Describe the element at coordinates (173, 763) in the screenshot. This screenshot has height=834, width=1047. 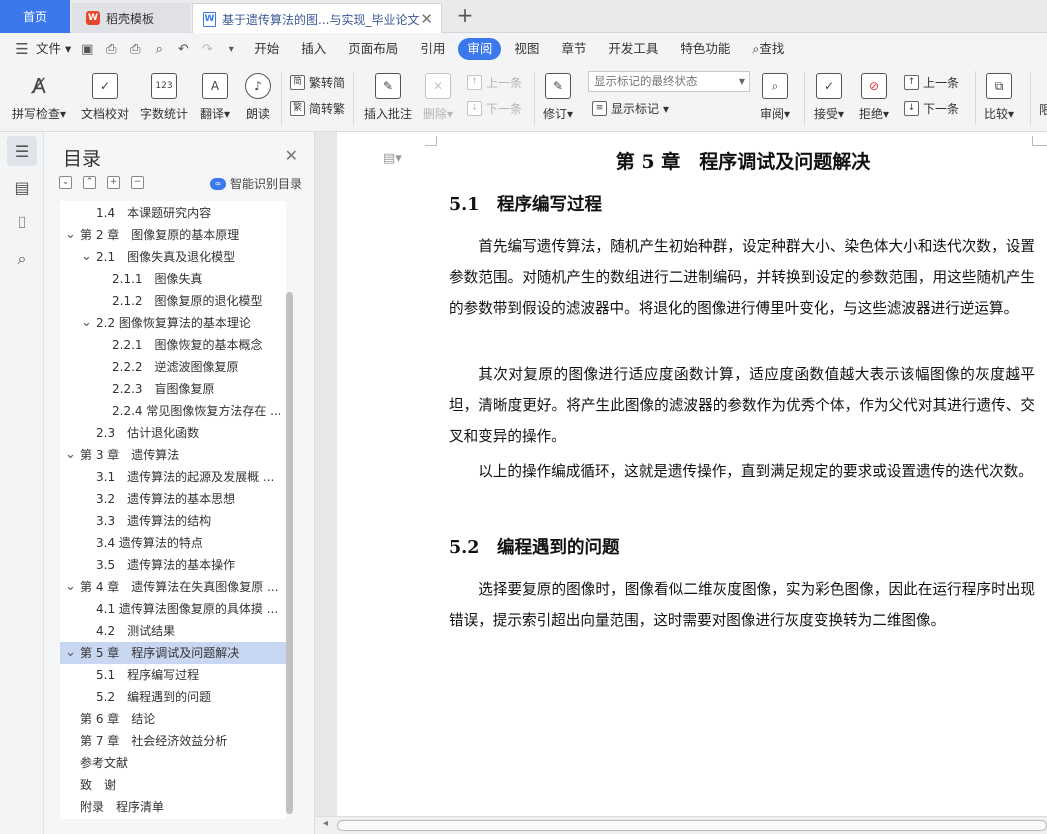
I see `toc-item: 参考文献` at that location.